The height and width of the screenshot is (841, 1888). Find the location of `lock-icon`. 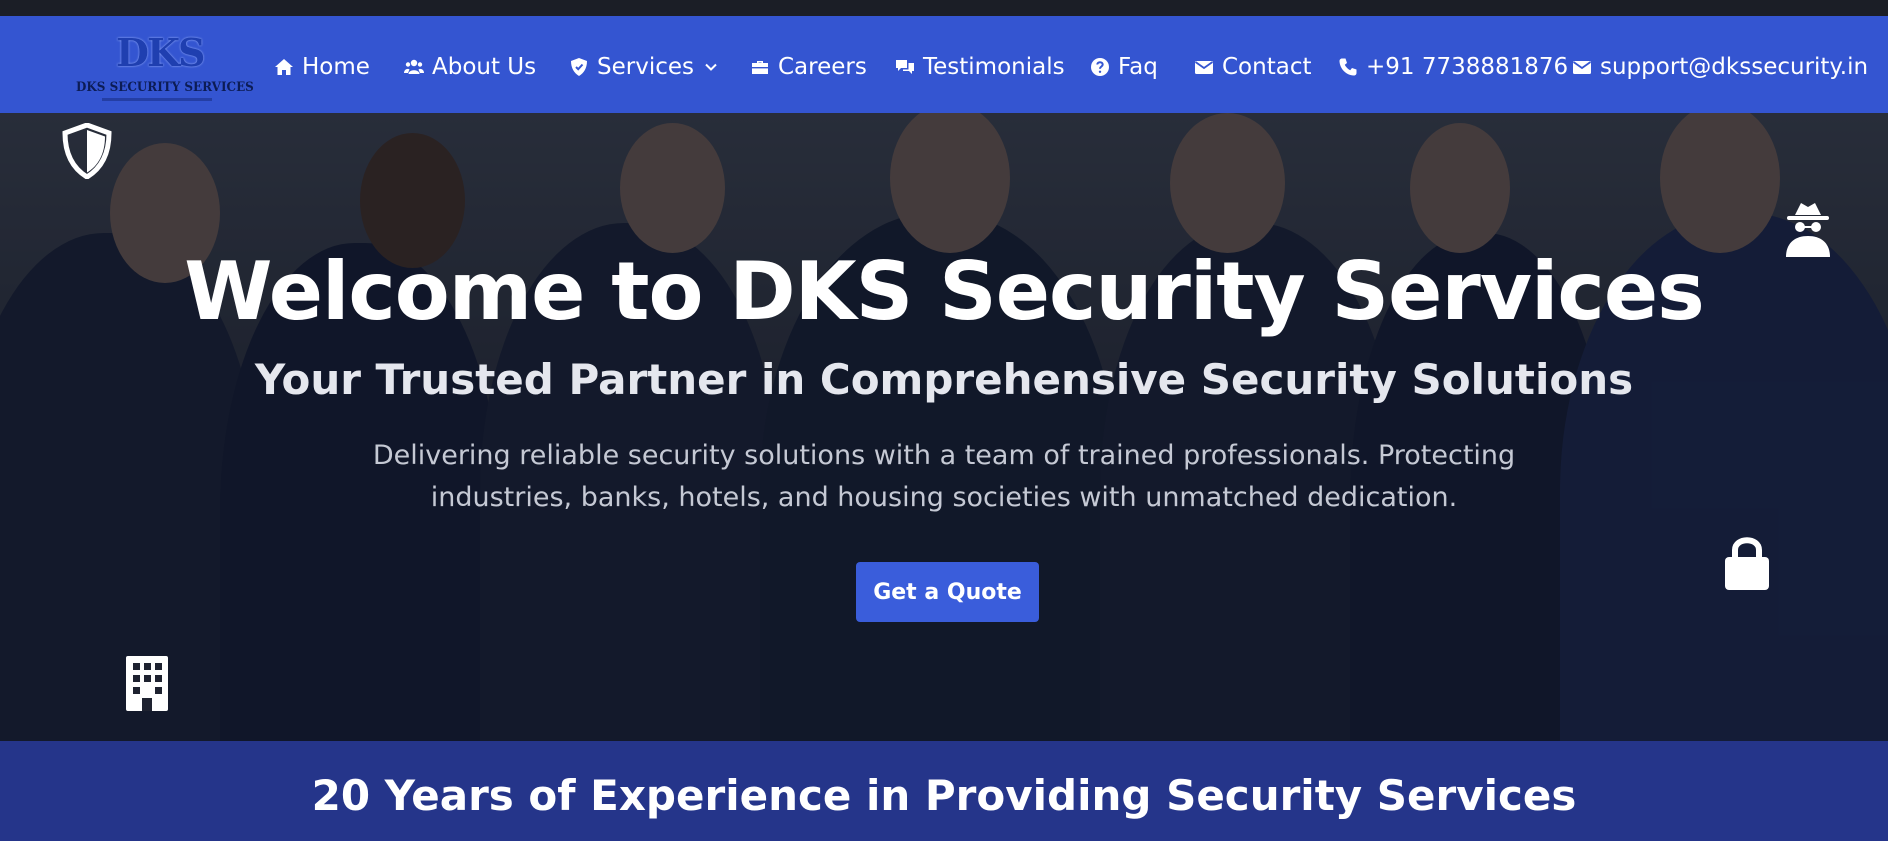

lock-icon is located at coordinates (1747, 563).